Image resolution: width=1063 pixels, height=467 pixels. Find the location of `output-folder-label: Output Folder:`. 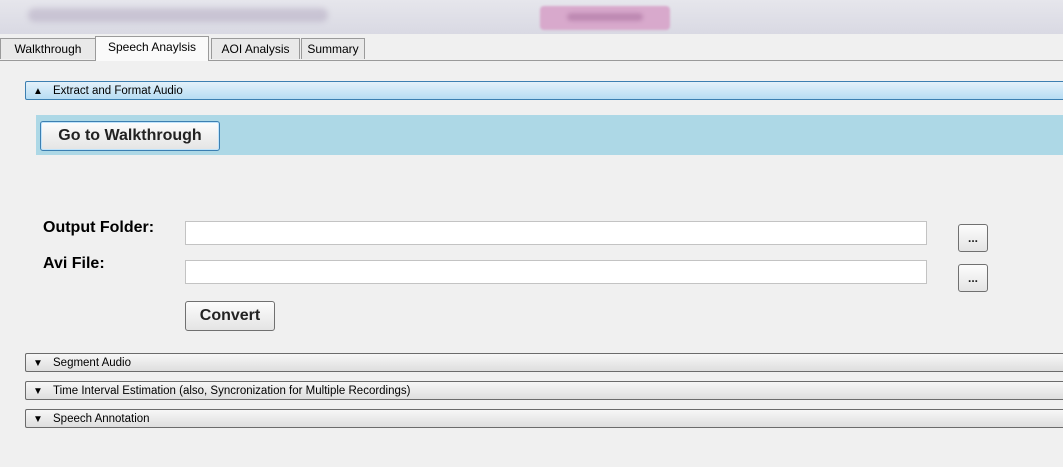

output-folder-label: Output Folder: is located at coordinates (99, 227).